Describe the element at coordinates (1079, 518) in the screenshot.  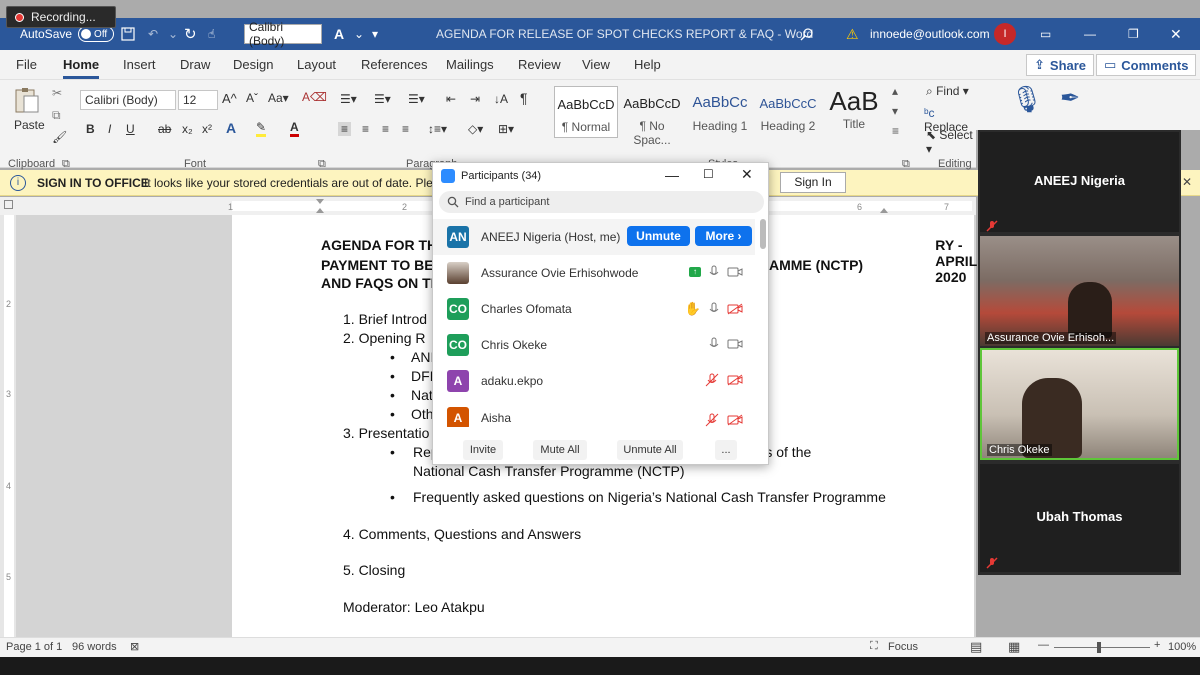
I see `video-tile-ubah-thomas: Ubah Thomas` at that location.